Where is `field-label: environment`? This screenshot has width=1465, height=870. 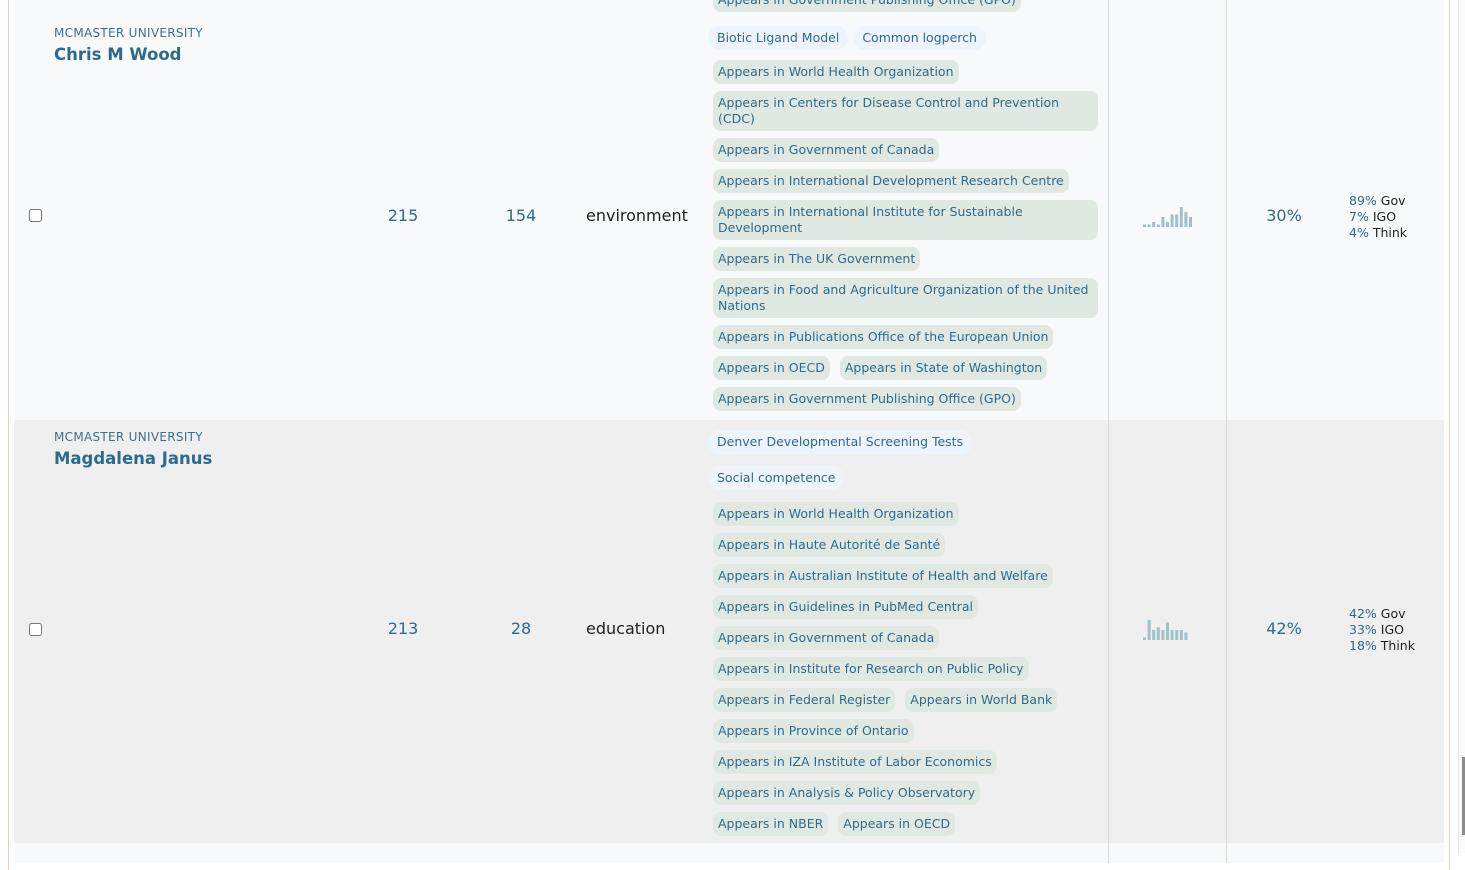 field-label: environment is located at coordinates (637, 215).